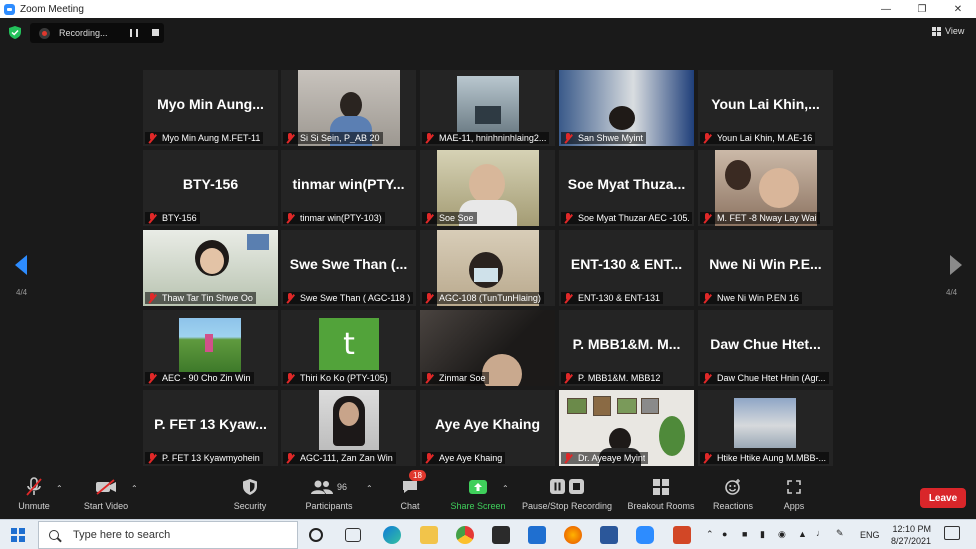 The width and height of the screenshot is (976, 549). I want to click on participant-caption: Nwe Ni Win P.EN 16, so click(751, 298).